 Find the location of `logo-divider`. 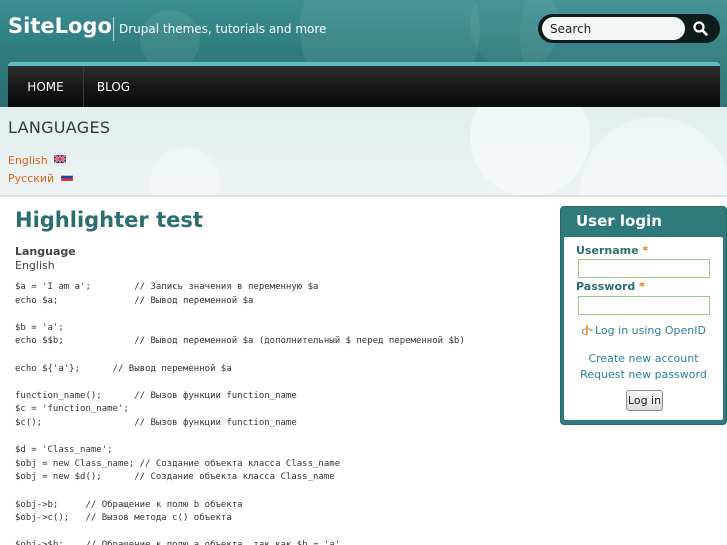

logo-divider is located at coordinates (113, 29).